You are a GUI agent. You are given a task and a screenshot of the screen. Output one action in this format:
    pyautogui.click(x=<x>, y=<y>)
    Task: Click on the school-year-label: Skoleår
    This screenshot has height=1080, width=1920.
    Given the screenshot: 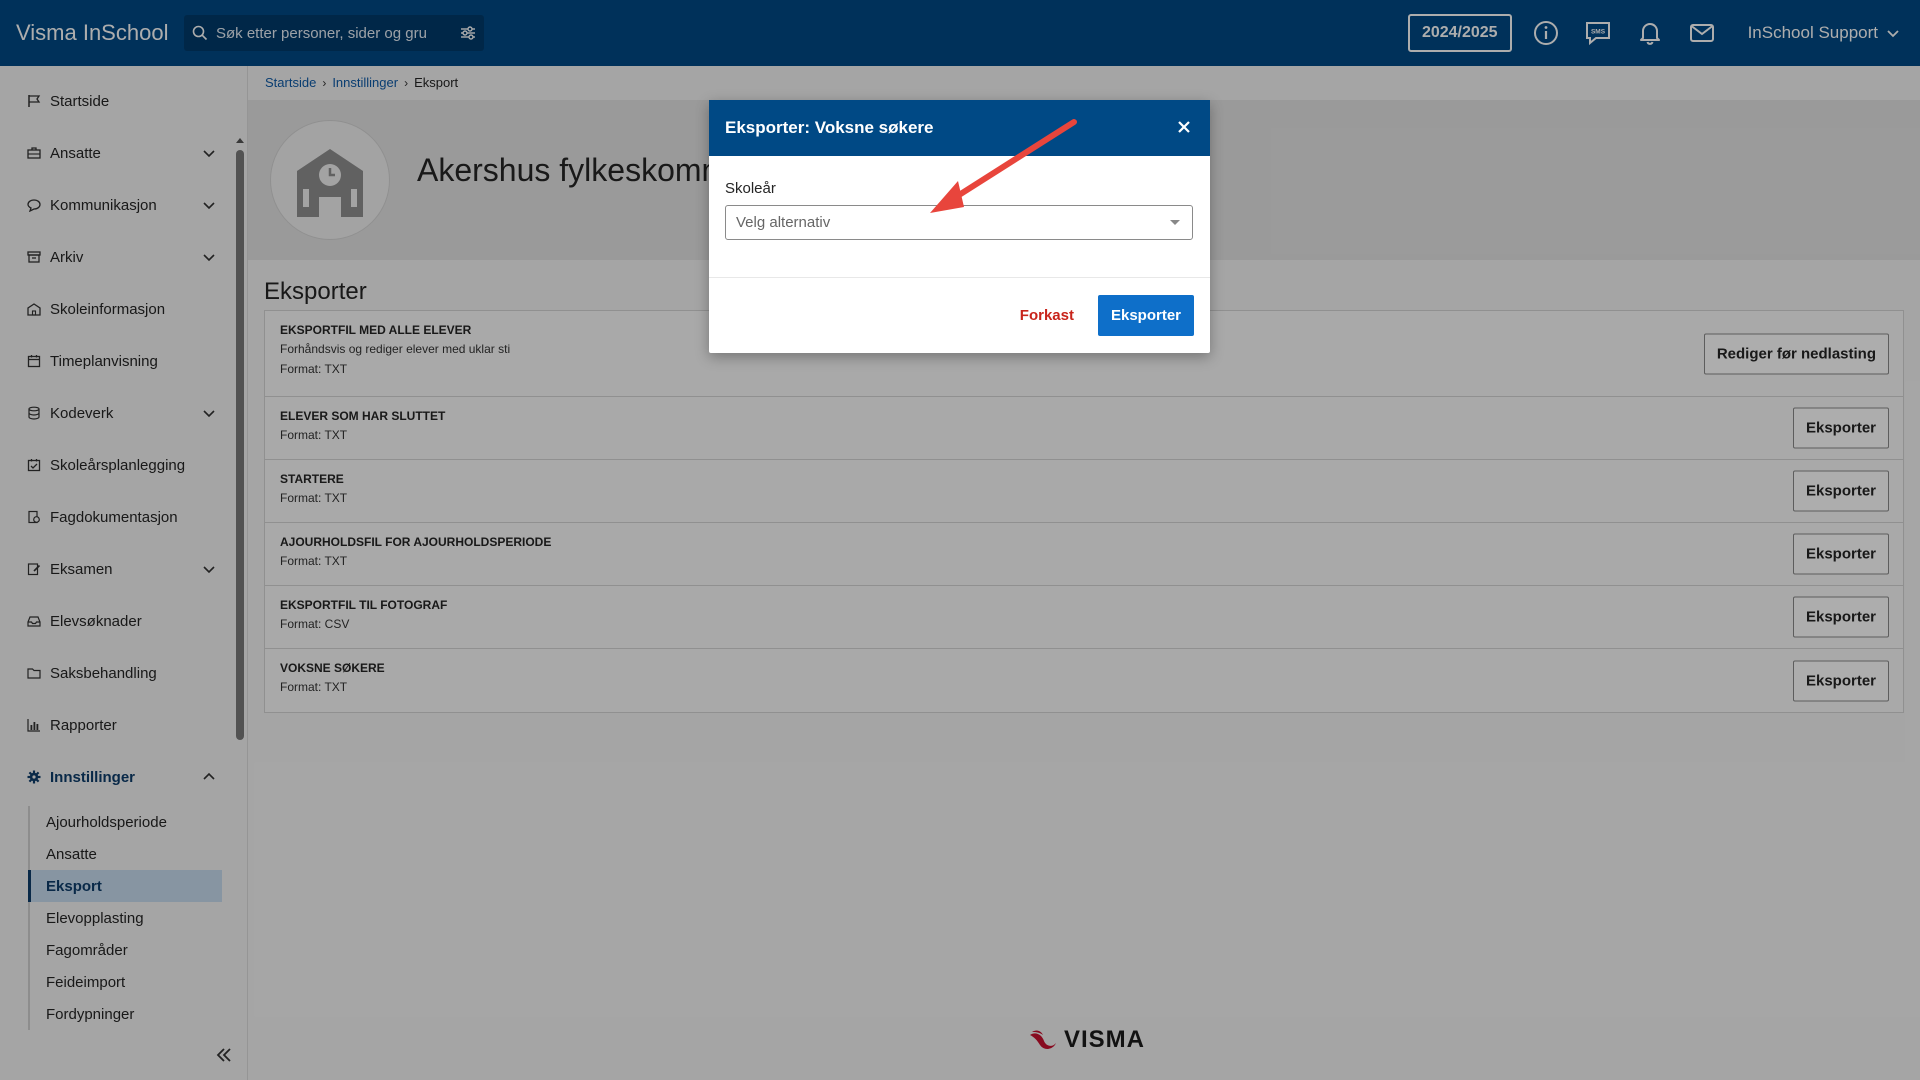 What is the action you would take?
    pyautogui.click(x=750, y=188)
    